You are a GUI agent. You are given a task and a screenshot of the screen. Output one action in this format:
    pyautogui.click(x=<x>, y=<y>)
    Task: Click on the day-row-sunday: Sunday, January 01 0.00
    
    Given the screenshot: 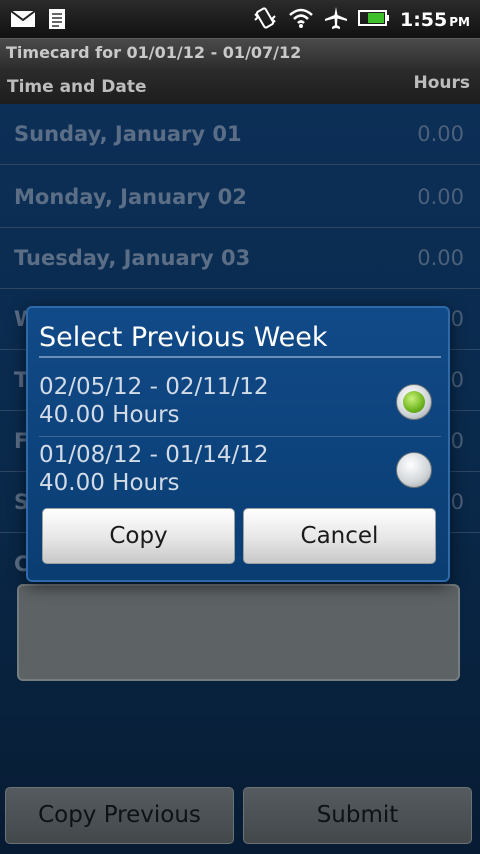 What is the action you would take?
    pyautogui.click(x=240, y=134)
    